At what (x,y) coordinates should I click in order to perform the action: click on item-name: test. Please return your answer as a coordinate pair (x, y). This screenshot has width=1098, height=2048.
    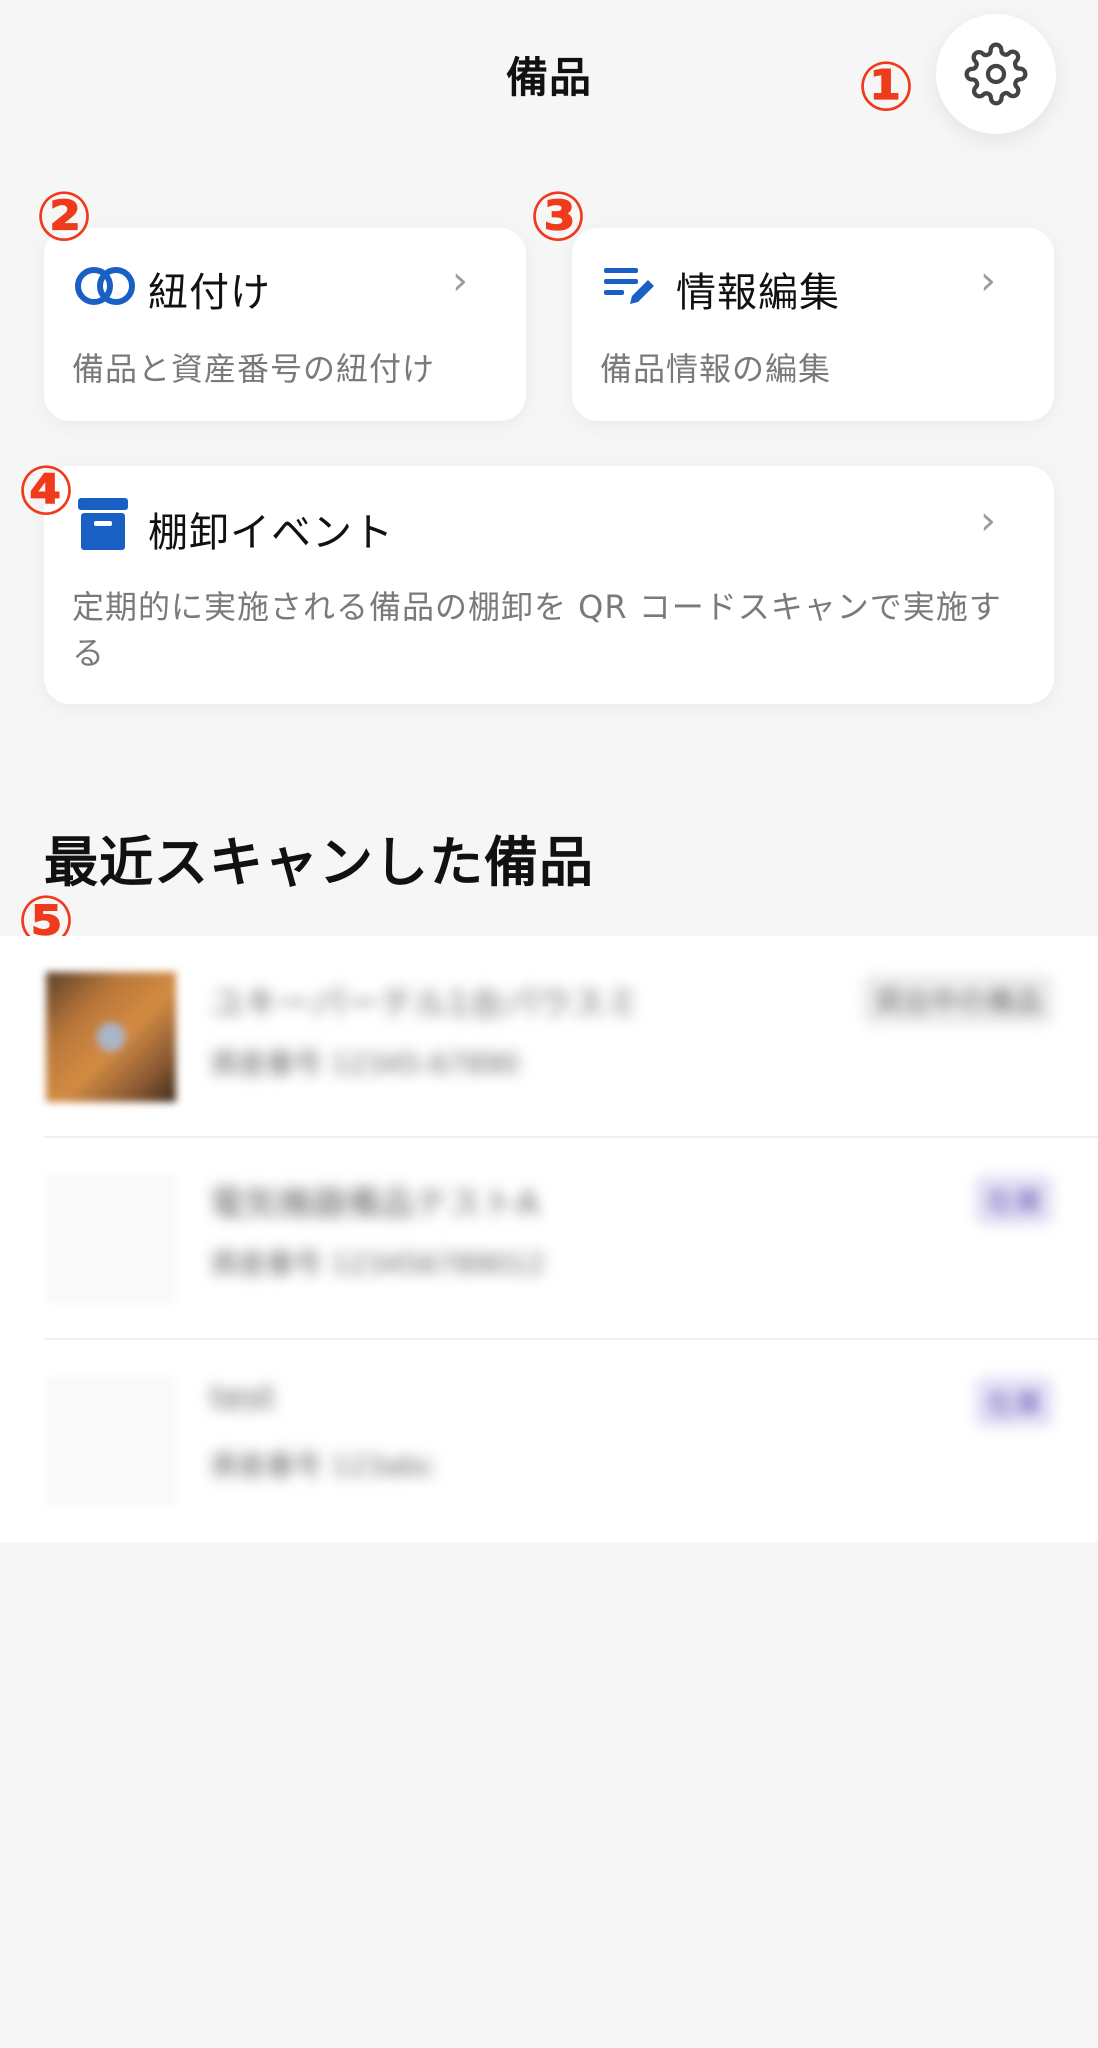
    Looking at the image, I should click on (243, 1398).